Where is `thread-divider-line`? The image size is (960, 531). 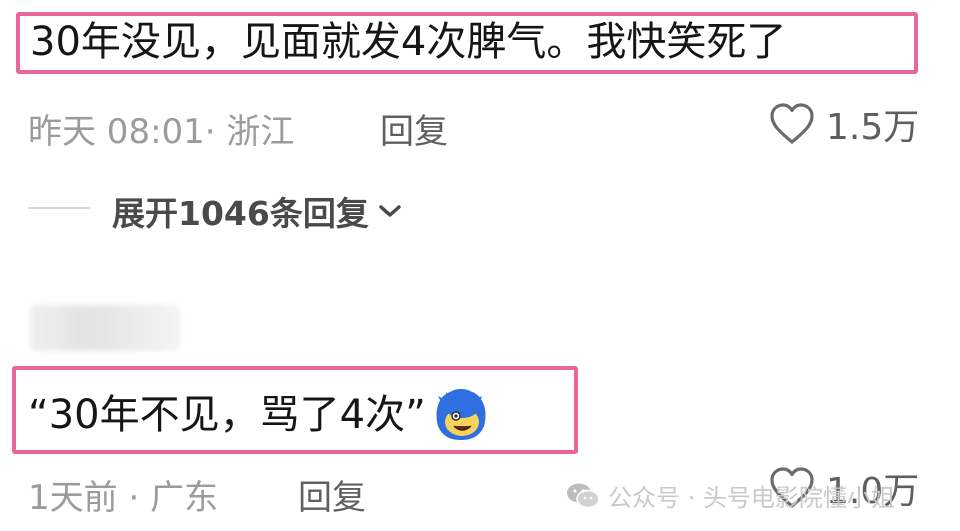
thread-divider-line is located at coordinates (59, 208).